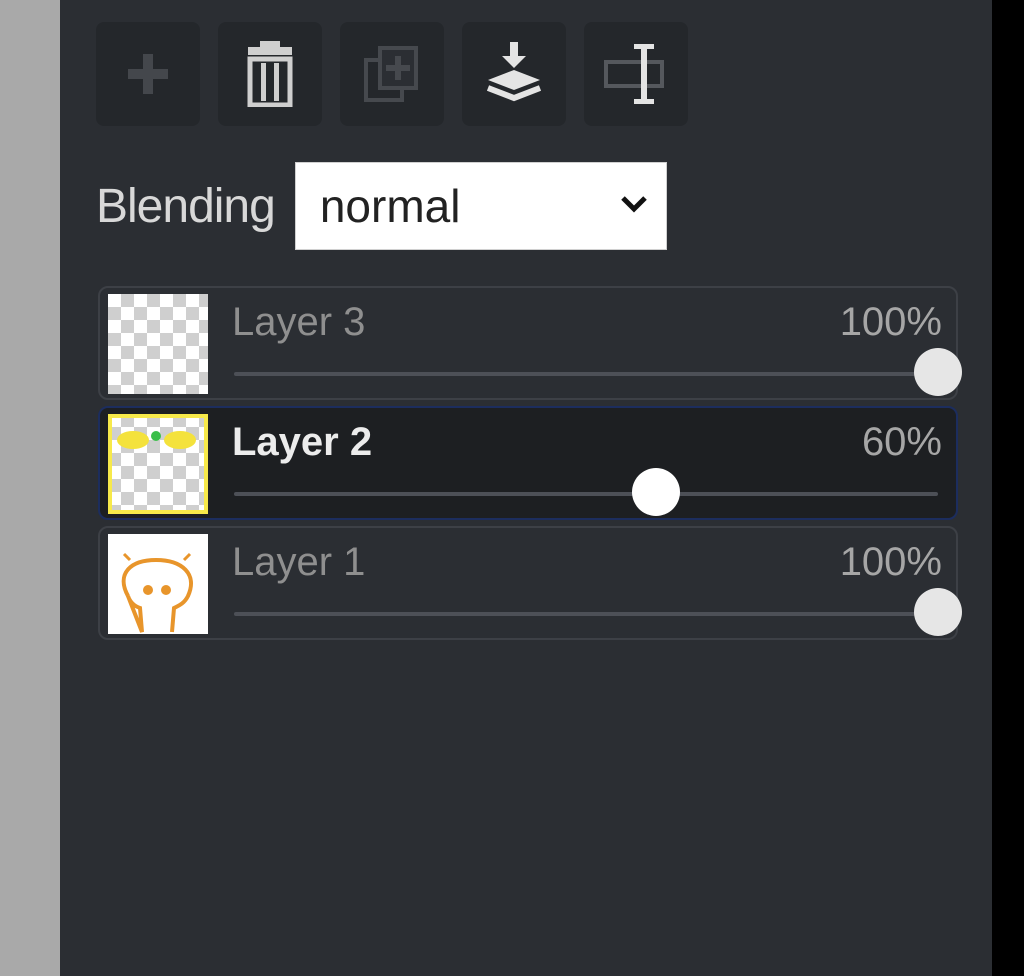 This screenshot has width=1024, height=976. Describe the element at coordinates (634, 206) in the screenshot. I see `chevron-down-icon` at that location.